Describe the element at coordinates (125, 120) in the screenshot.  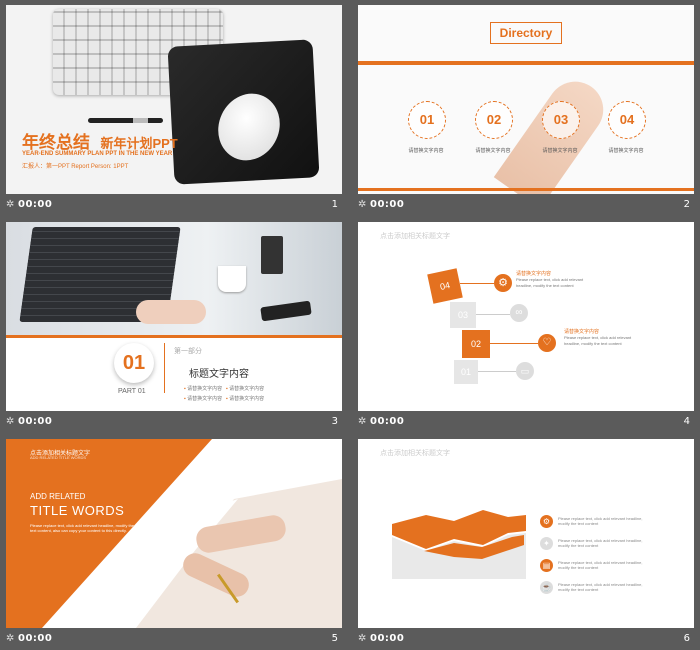
I see `pen-image` at that location.